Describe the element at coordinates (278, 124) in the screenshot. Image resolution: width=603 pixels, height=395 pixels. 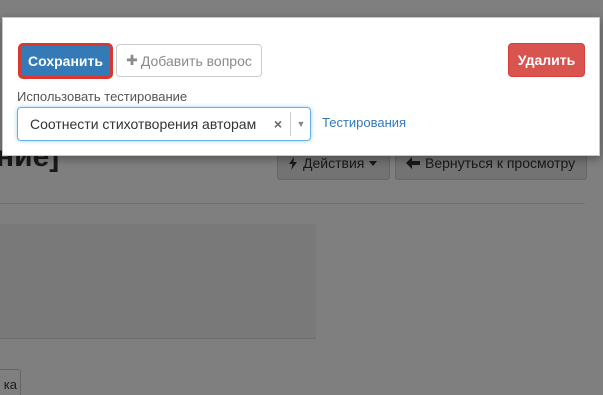
I see `clear-icon: ×` at that location.